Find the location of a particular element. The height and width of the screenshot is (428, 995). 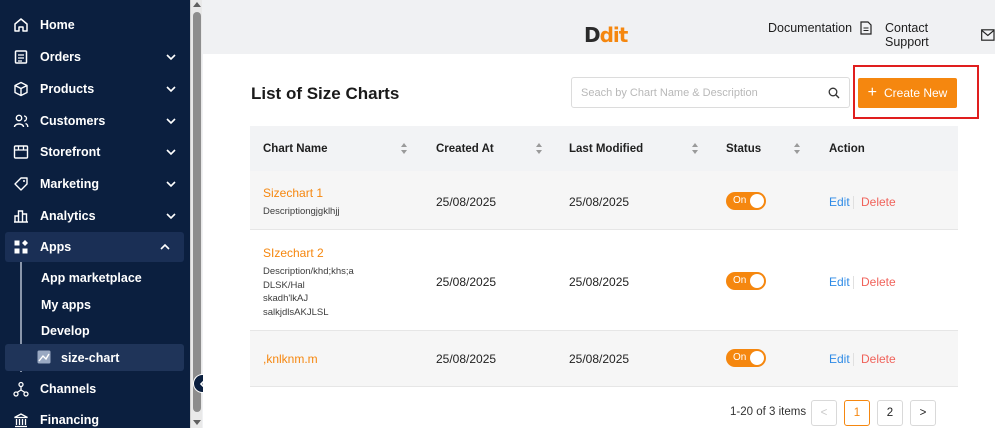

channels-icon is located at coordinates (21, 389).